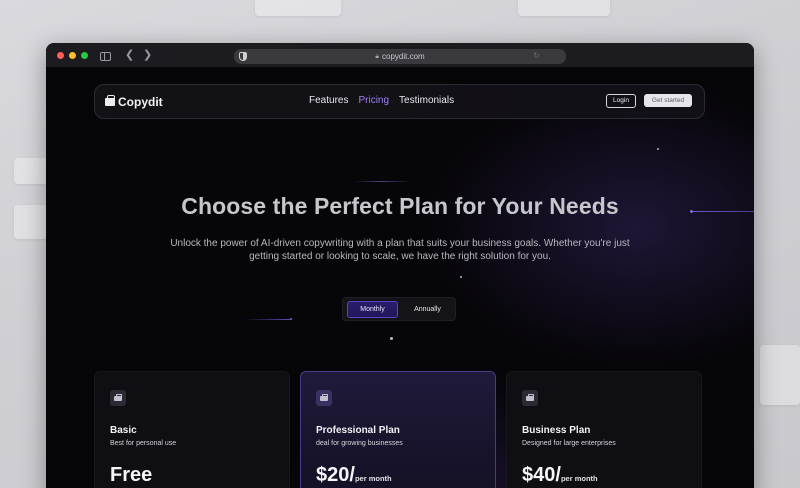 The width and height of the screenshot is (800, 488). What do you see at coordinates (328, 100) in the screenshot?
I see `nav-link-features: Features` at bounding box center [328, 100].